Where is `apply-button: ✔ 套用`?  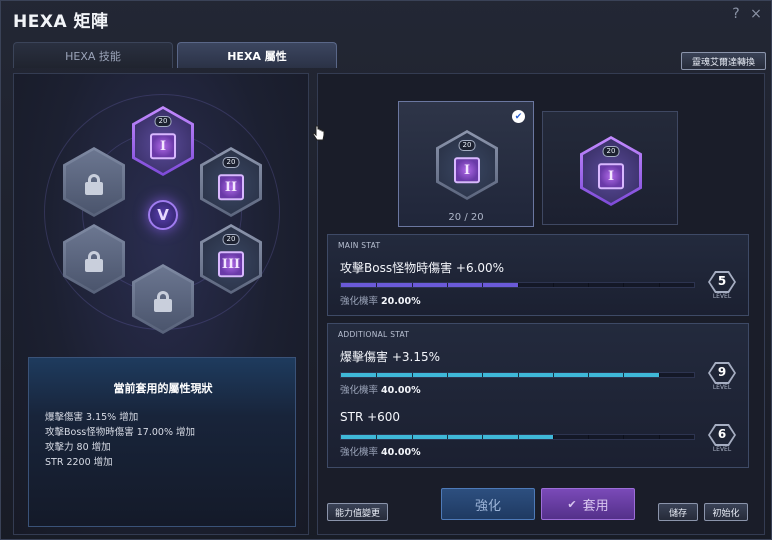
apply-button: ✔ 套用 is located at coordinates (588, 504).